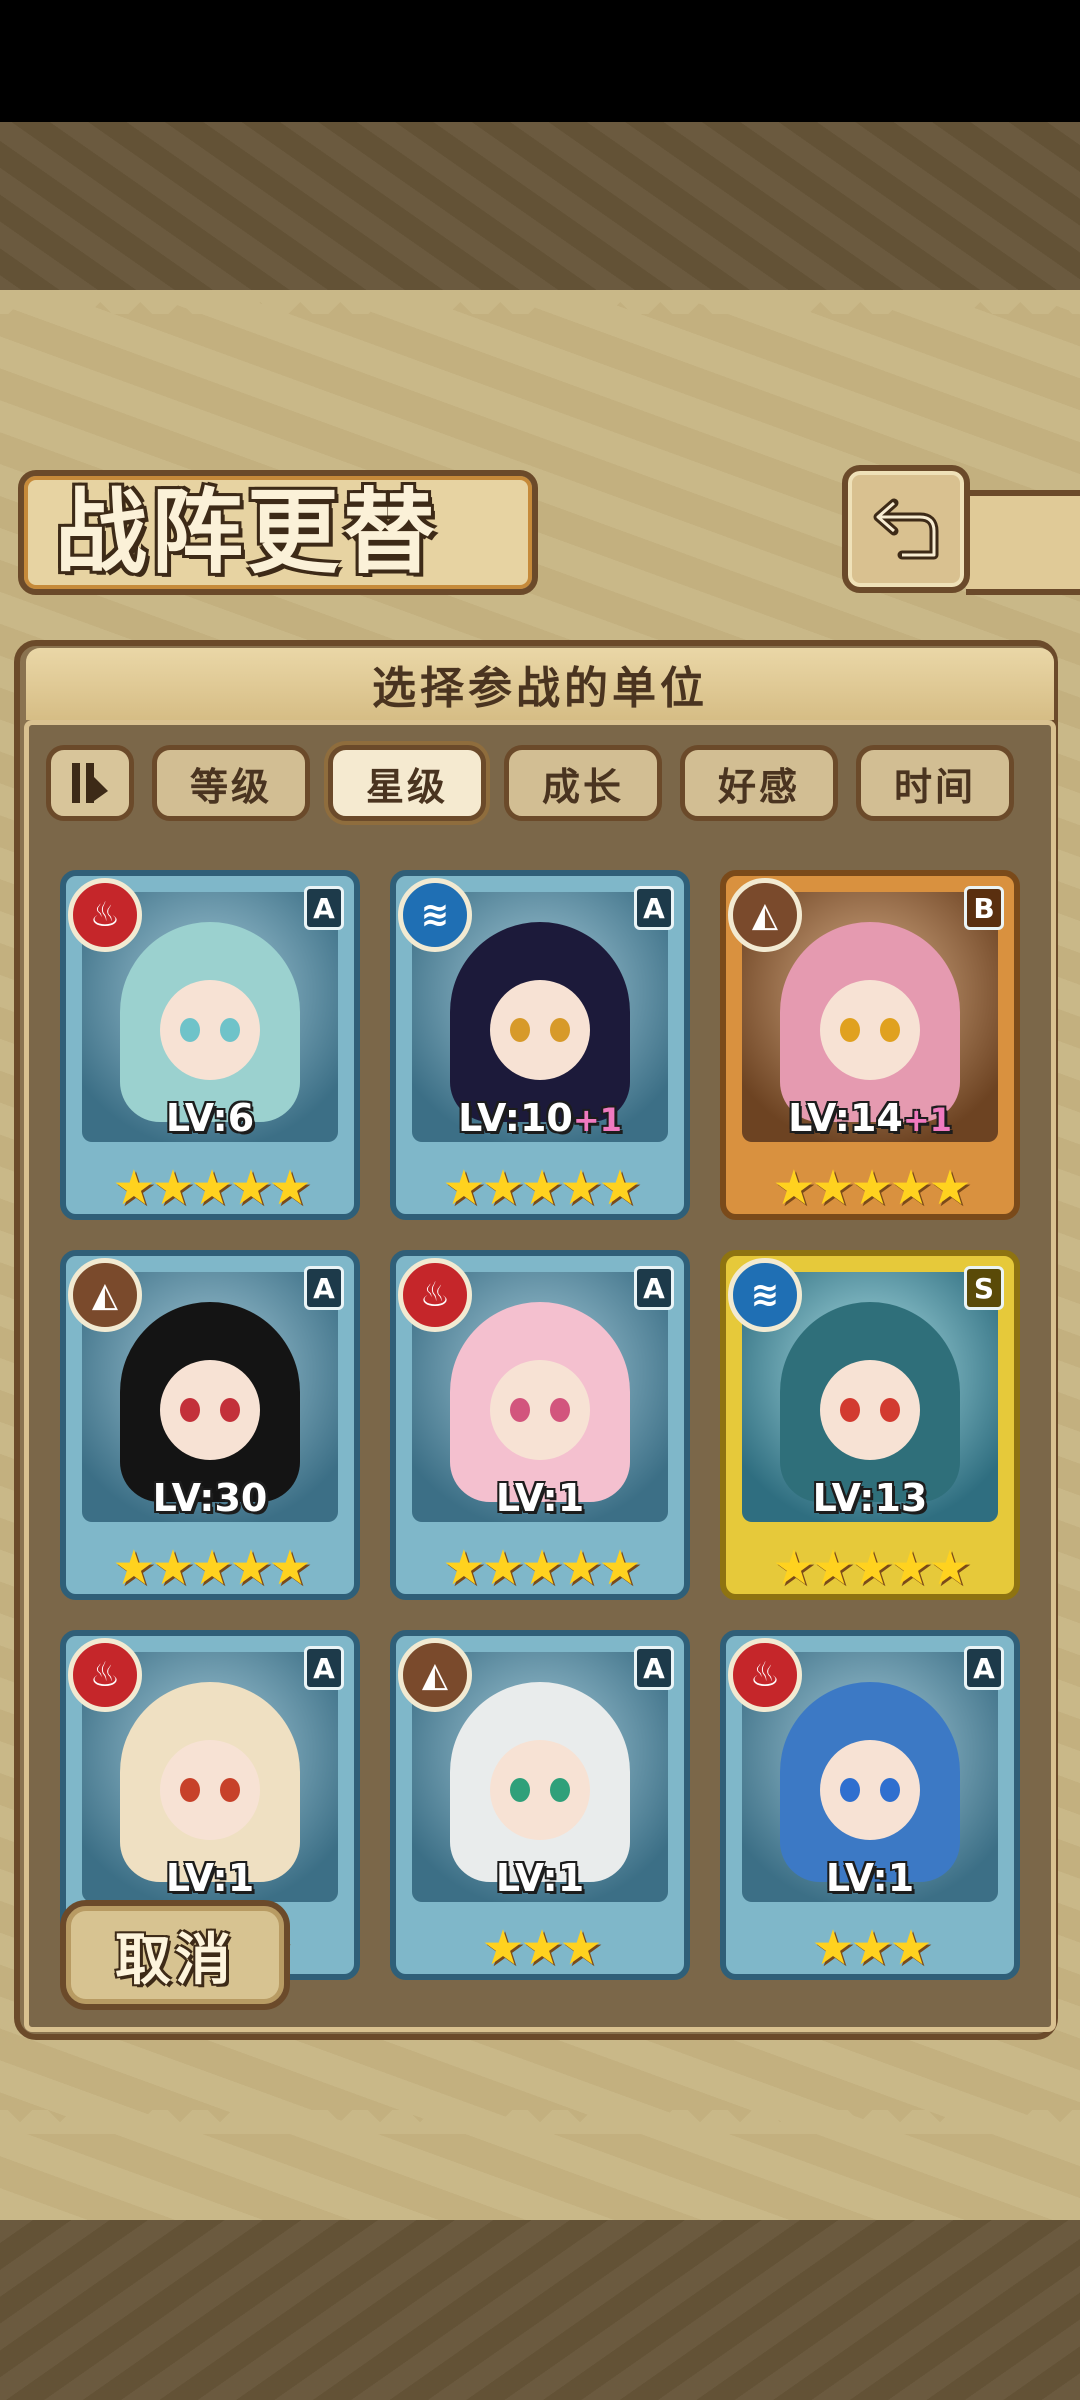  What do you see at coordinates (583, 783) in the screenshot?
I see `sort-button-growth: 成长` at bounding box center [583, 783].